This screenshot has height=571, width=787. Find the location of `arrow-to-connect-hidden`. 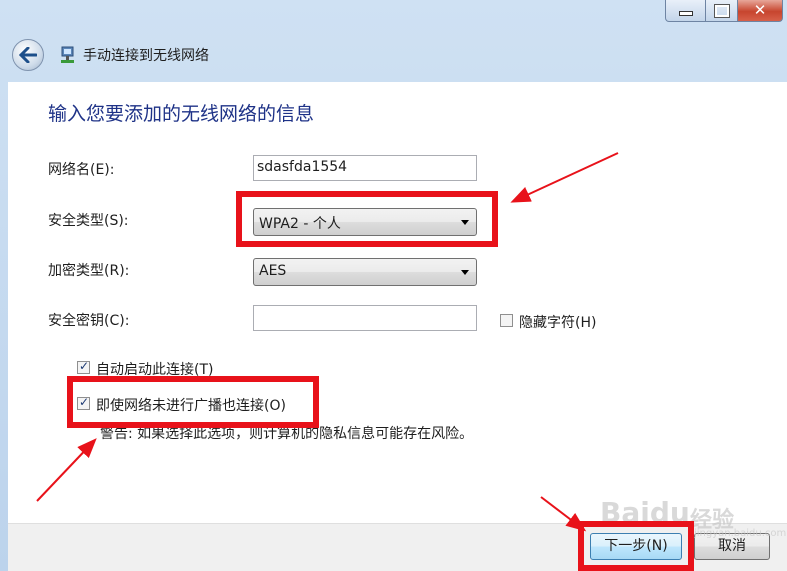

arrow-to-connect-hidden is located at coordinates (66, 470).